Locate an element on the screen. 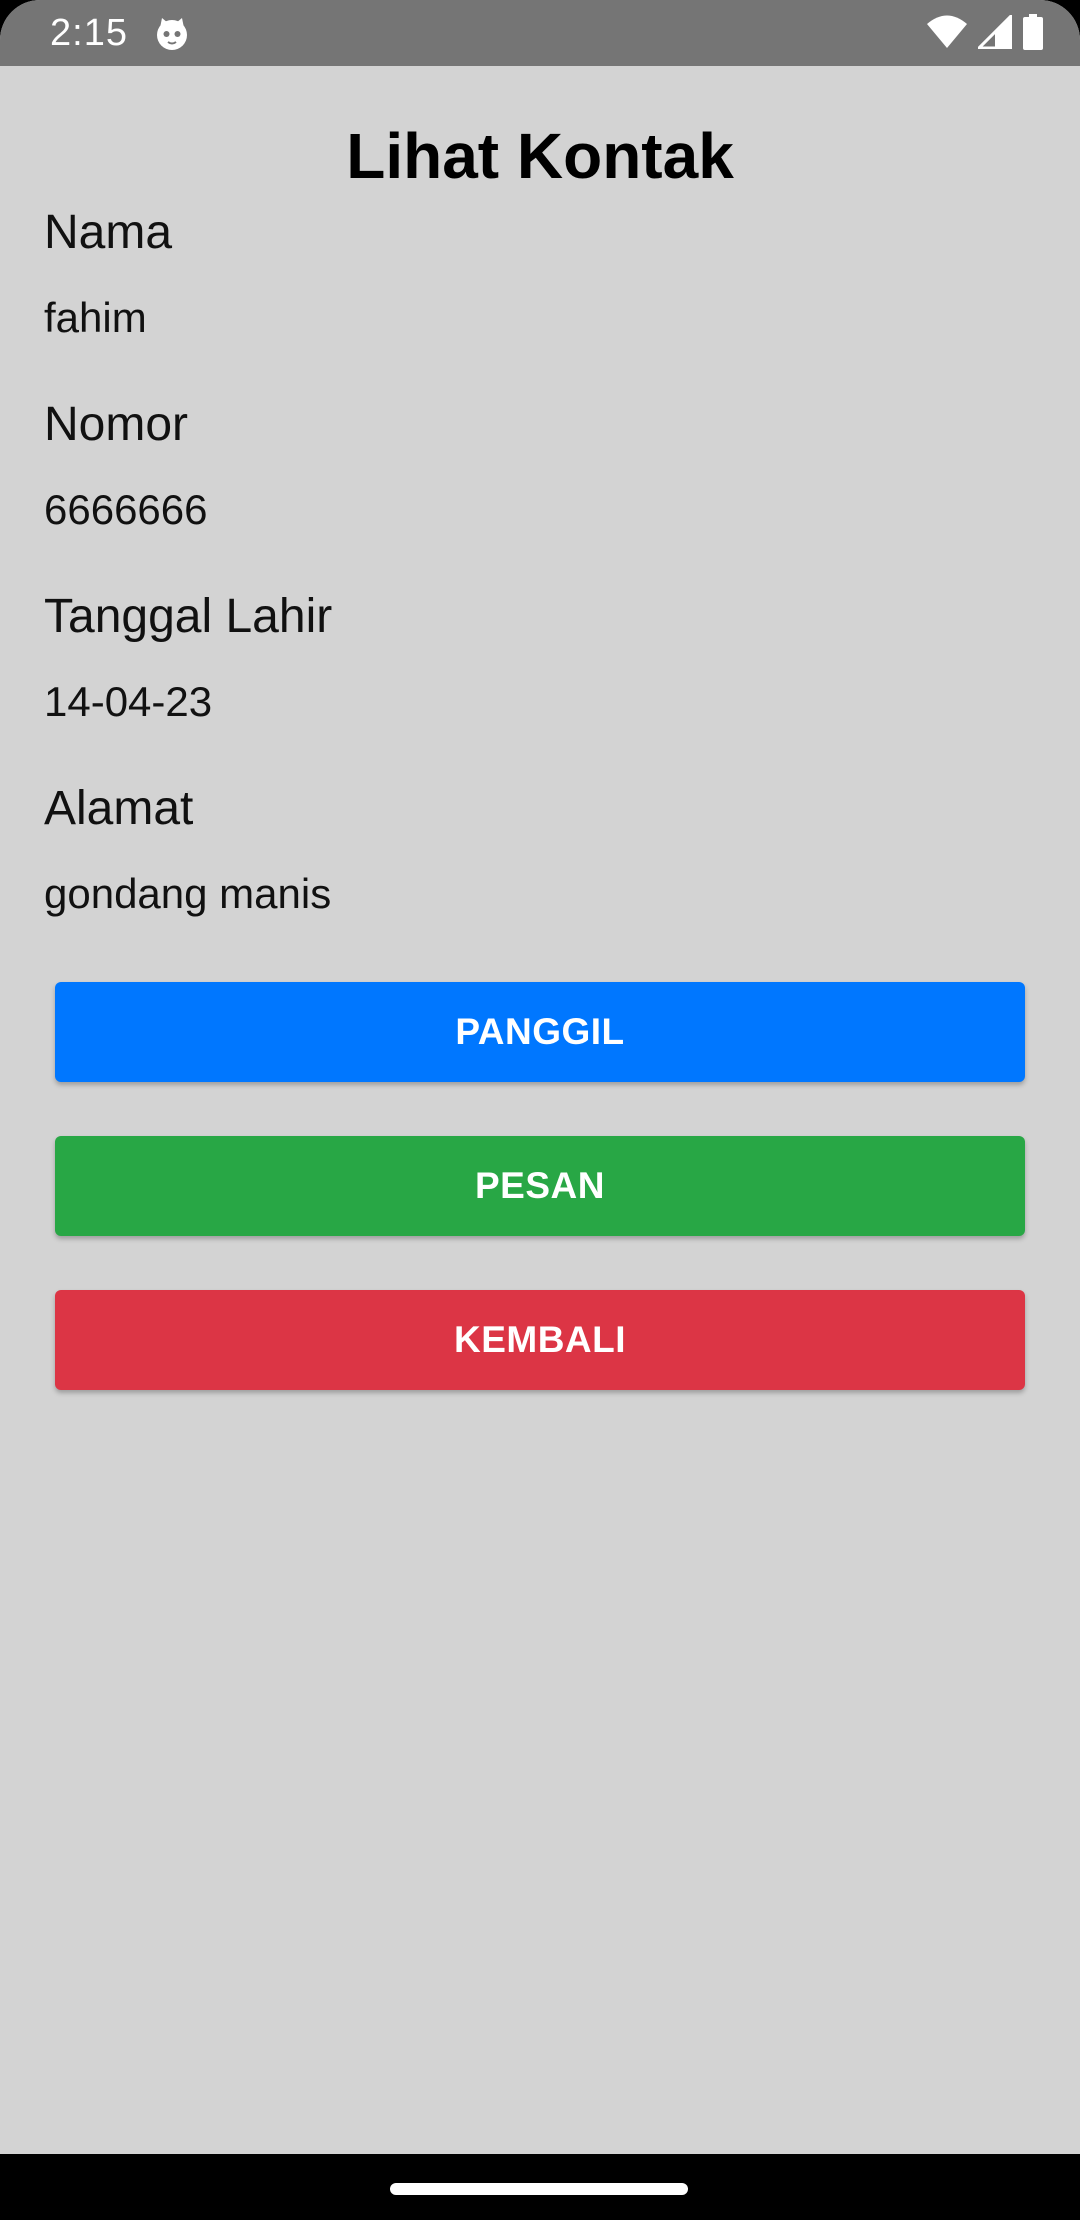 The width and height of the screenshot is (1080, 2220). status-icons is located at coordinates (985, 33).